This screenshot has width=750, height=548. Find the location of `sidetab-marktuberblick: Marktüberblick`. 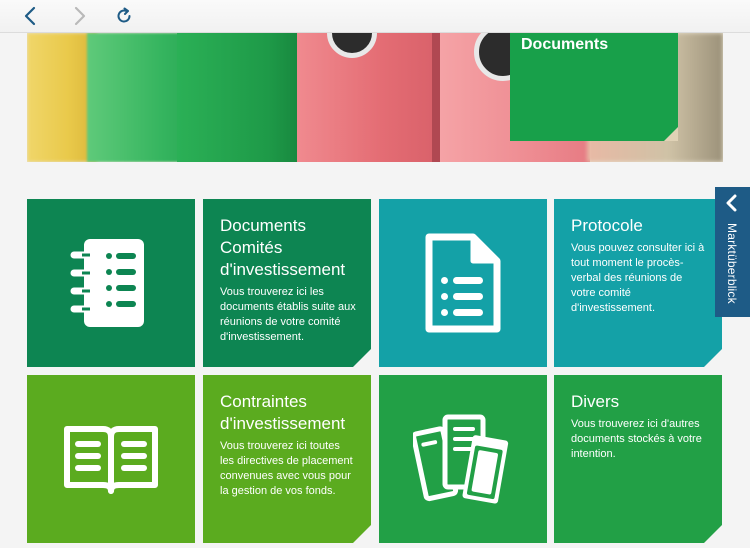

sidetab-marktuberblick: Marktüberblick is located at coordinates (732, 252).